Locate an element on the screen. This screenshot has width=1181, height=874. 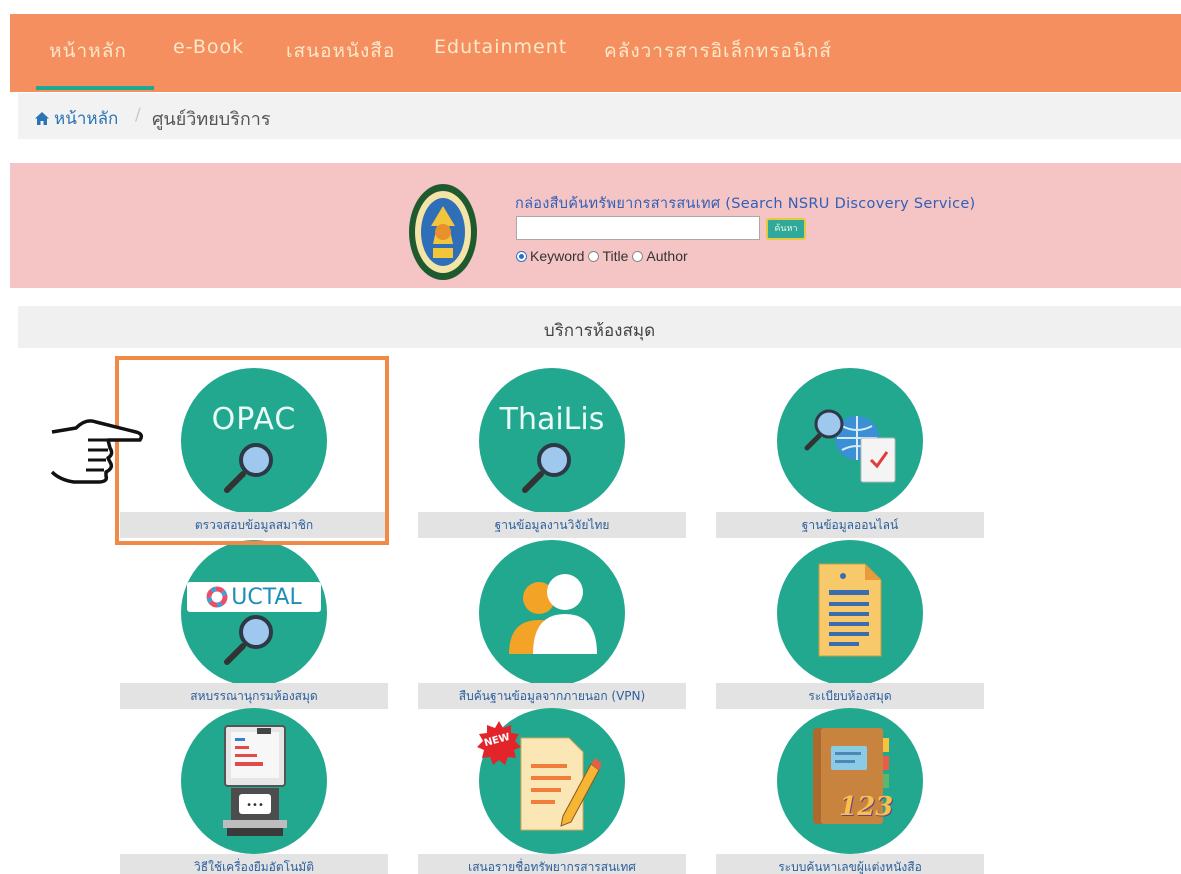
nav-home: หน้าหลัก is located at coordinates (88, 51).